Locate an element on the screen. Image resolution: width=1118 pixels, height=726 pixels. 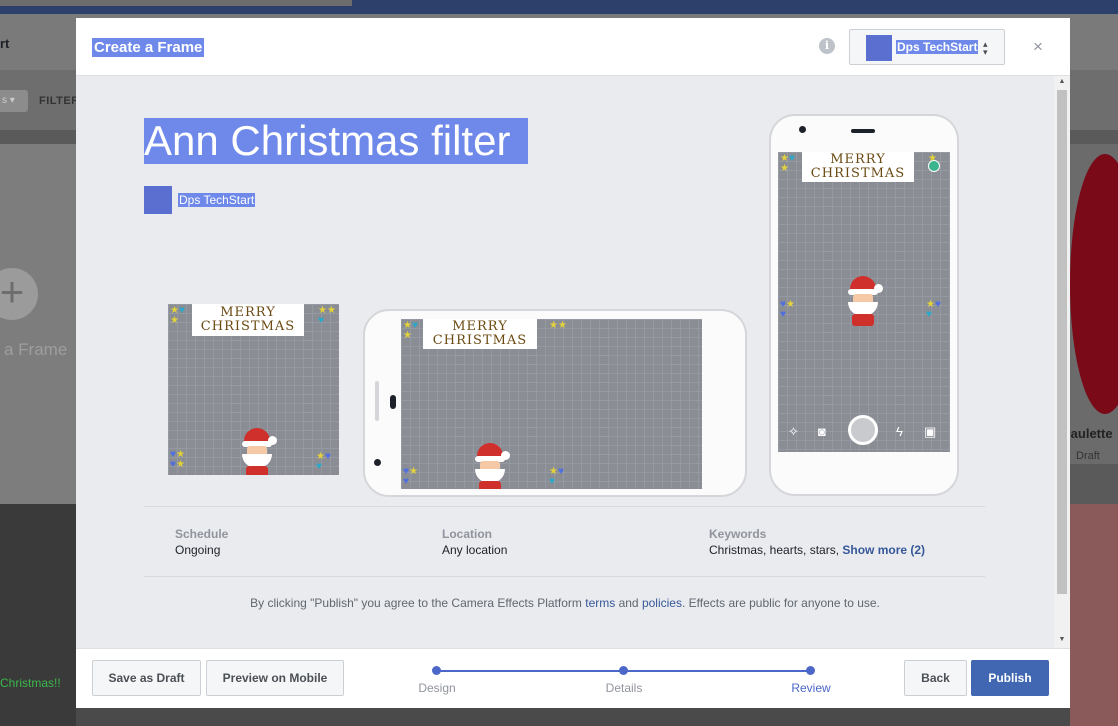
camera-toolbar: ✧ ◙ ϟ ▣ is located at coordinates (864, 432).